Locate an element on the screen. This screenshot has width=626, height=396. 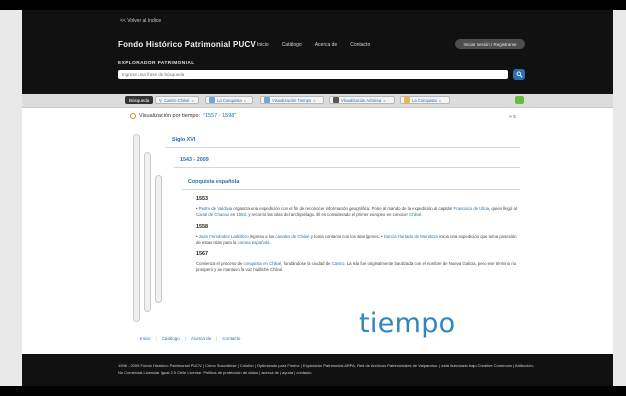
tab-label: Visualización Tiempo is located at coordinates (292, 100).